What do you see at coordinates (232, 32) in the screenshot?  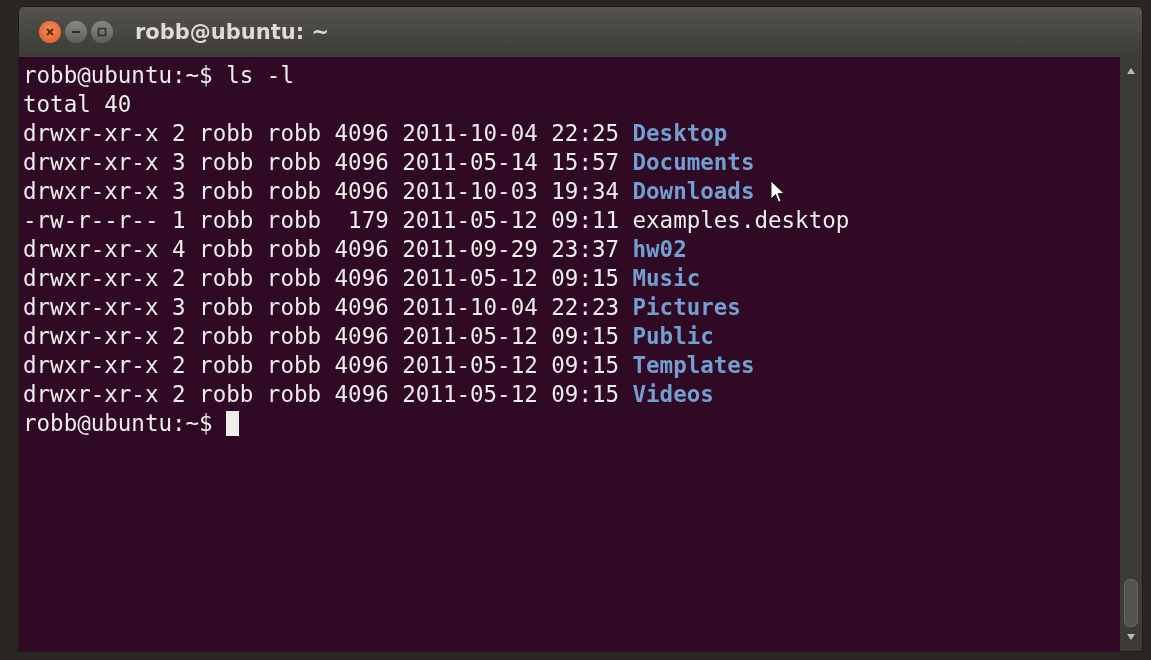 I see `window-title: robb@ubuntu: ~` at bounding box center [232, 32].